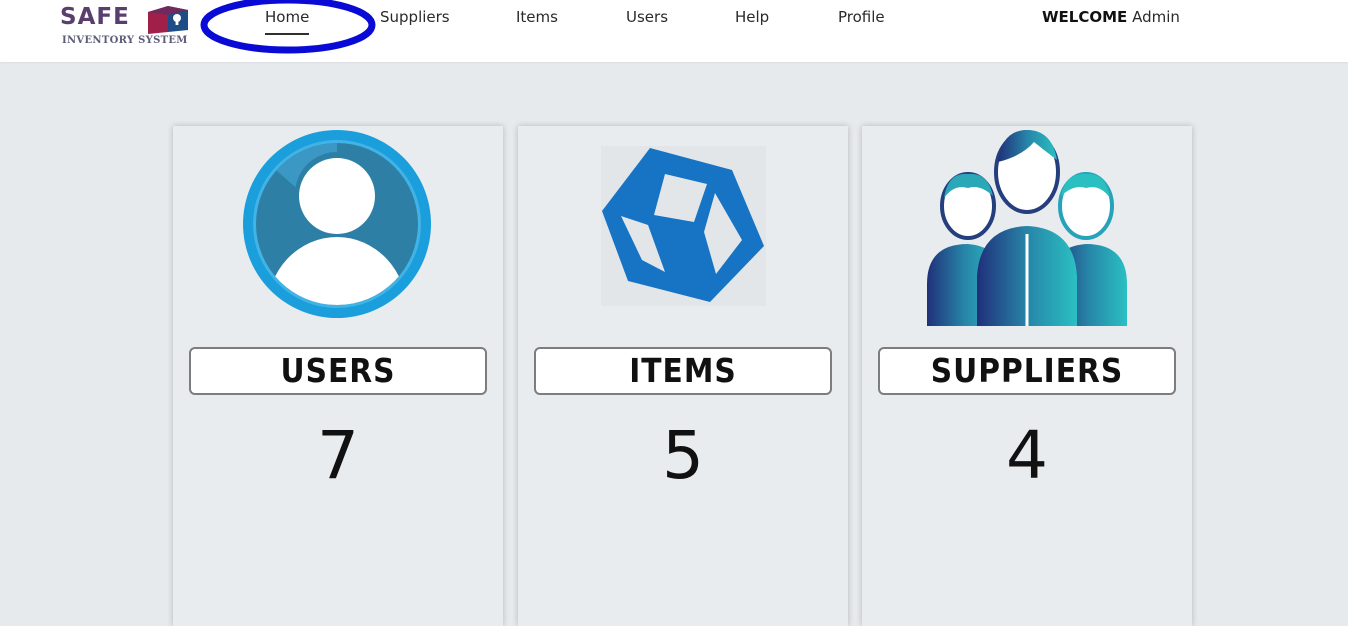  Describe the element at coordinates (683, 371) in the screenshot. I see `items-label-button: ITEMS` at that location.